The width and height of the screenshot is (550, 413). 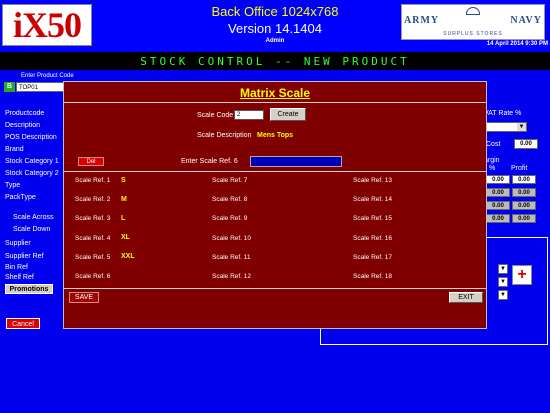 What do you see at coordinates (232, 276) in the screenshot?
I see `scale-ref-label: Scale Ref. 12` at bounding box center [232, 276].